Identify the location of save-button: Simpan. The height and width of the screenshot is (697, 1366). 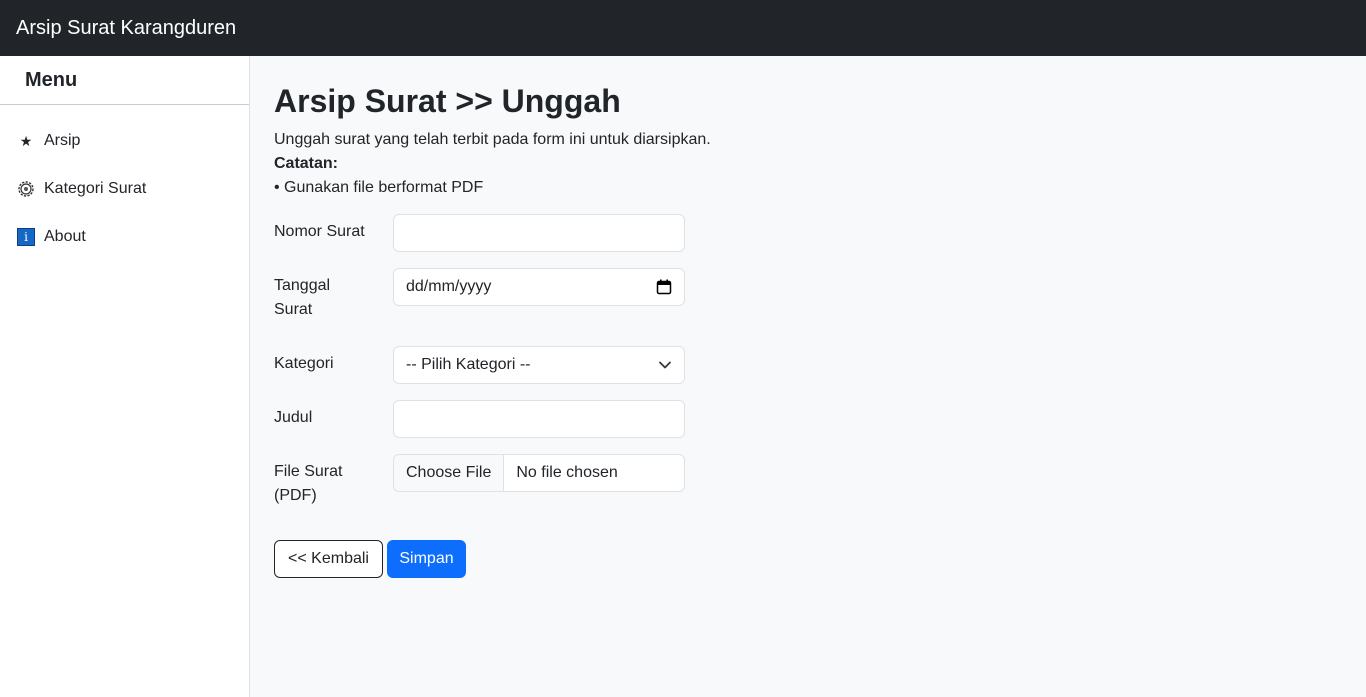
(426, 559).